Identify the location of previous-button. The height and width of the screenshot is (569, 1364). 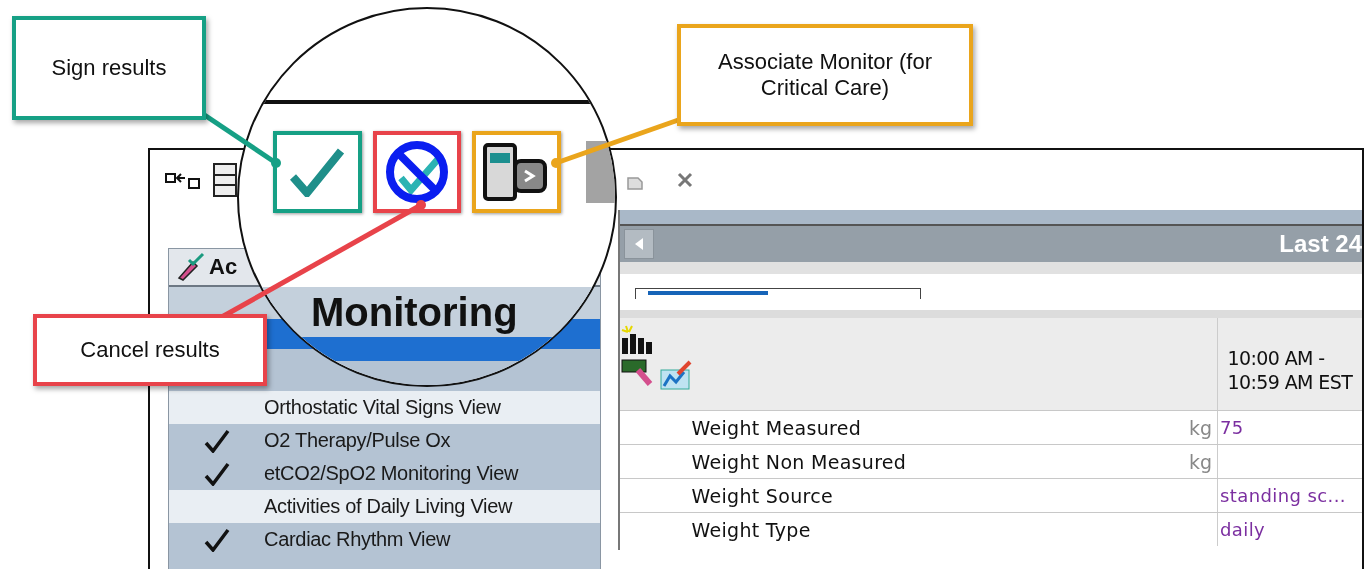
(638, 244).